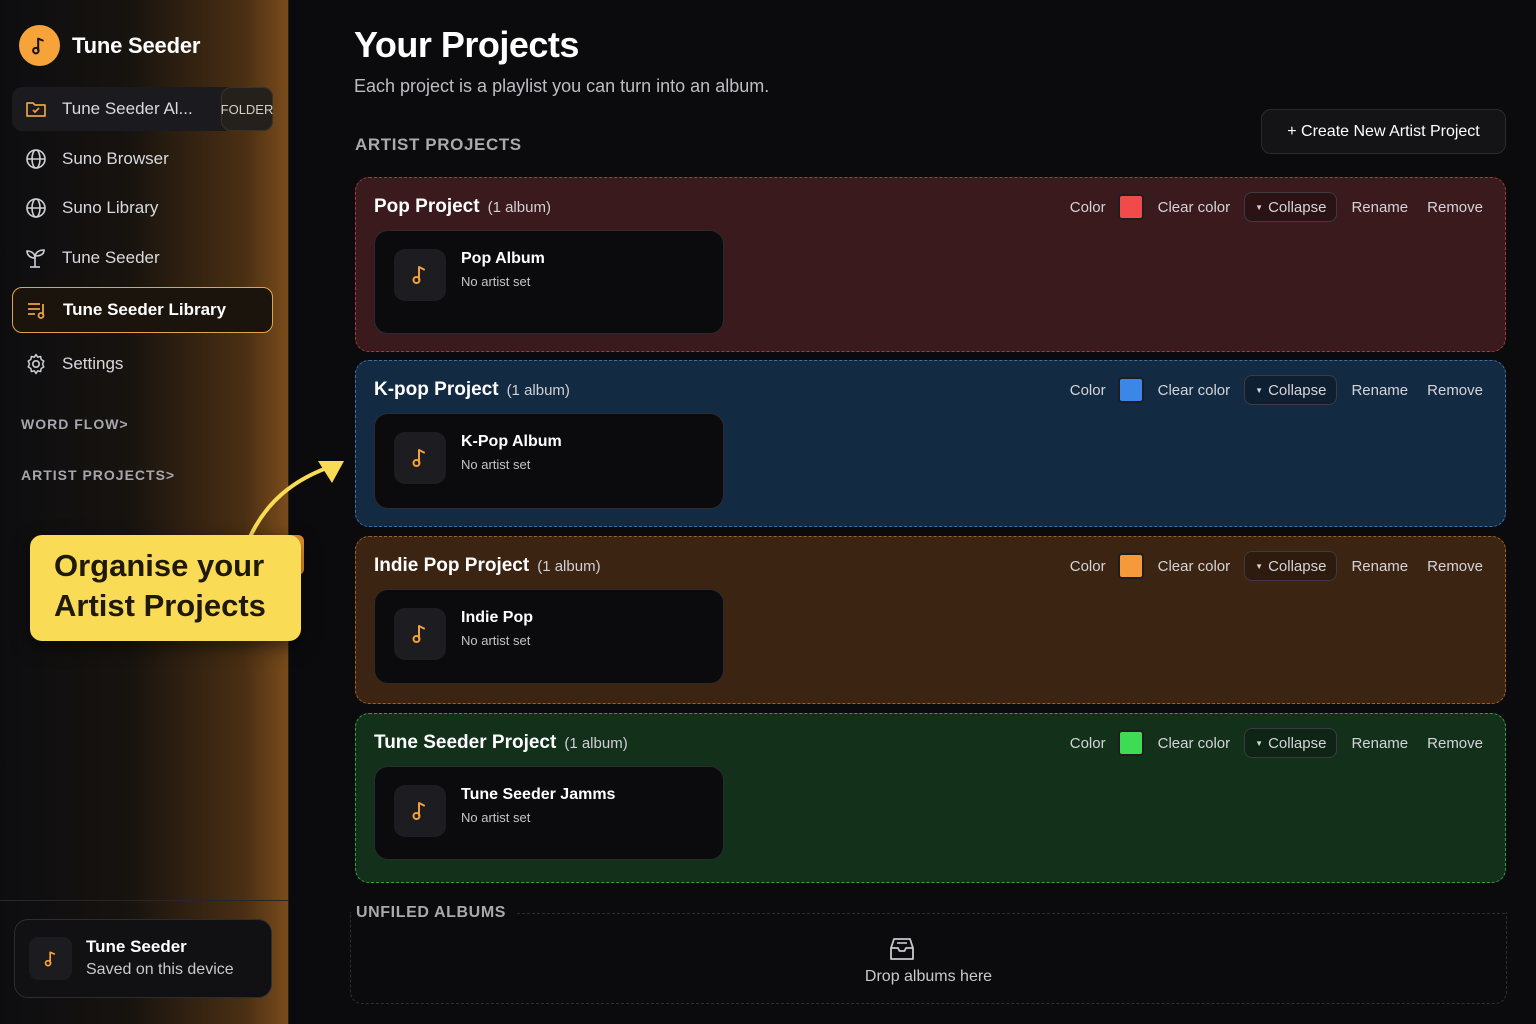 This screenshot has height=1024, width=1536. I want to click on gear-icon, so click(36, 364).